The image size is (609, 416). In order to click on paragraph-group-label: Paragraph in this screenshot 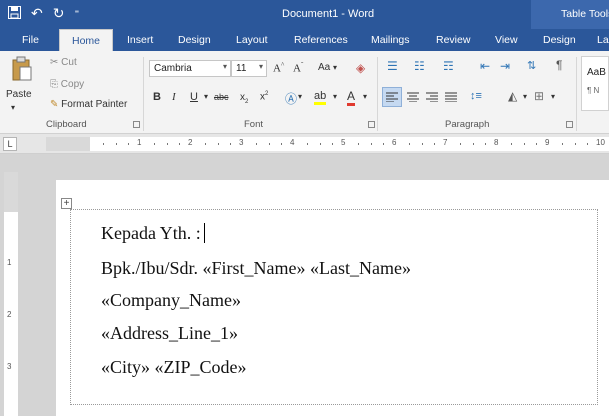, I will do `click(467, 124)`.